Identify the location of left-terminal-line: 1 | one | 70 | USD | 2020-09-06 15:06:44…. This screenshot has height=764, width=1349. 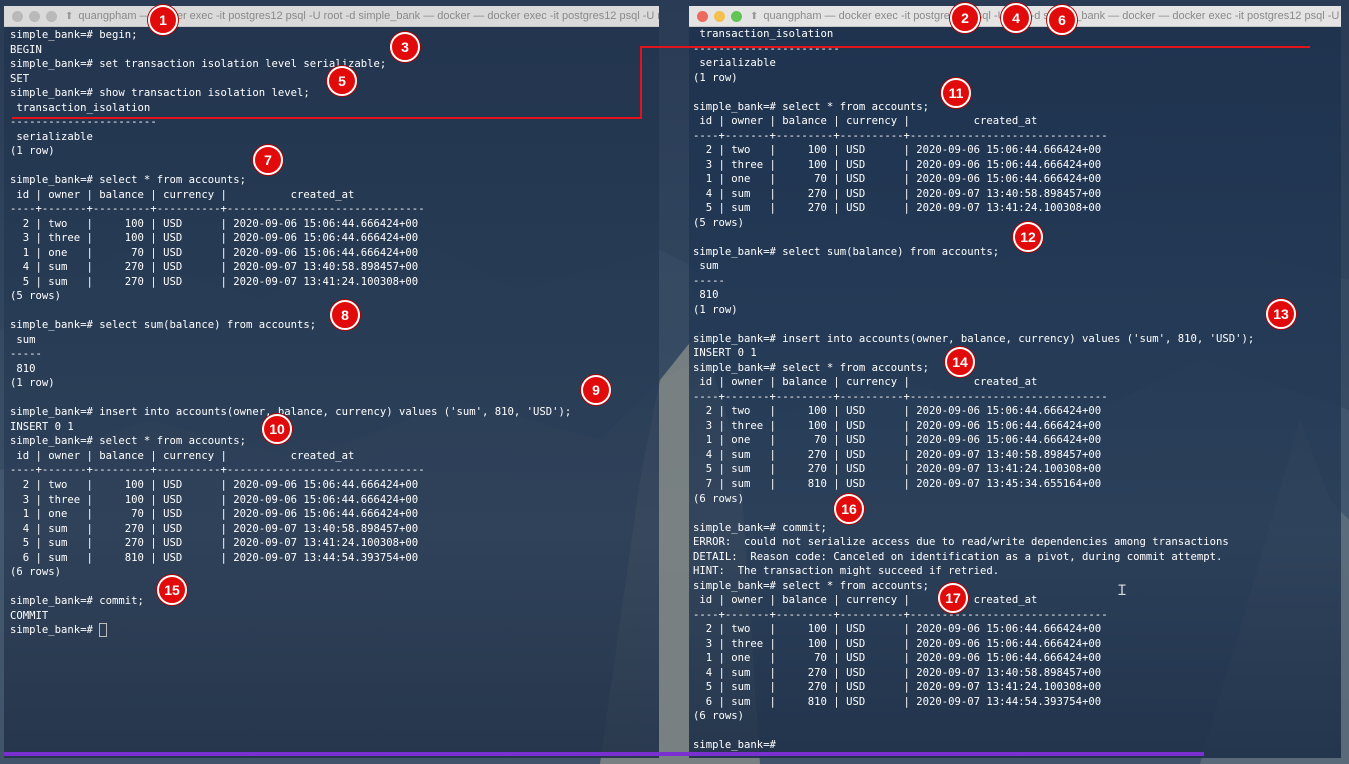
(214, 252).